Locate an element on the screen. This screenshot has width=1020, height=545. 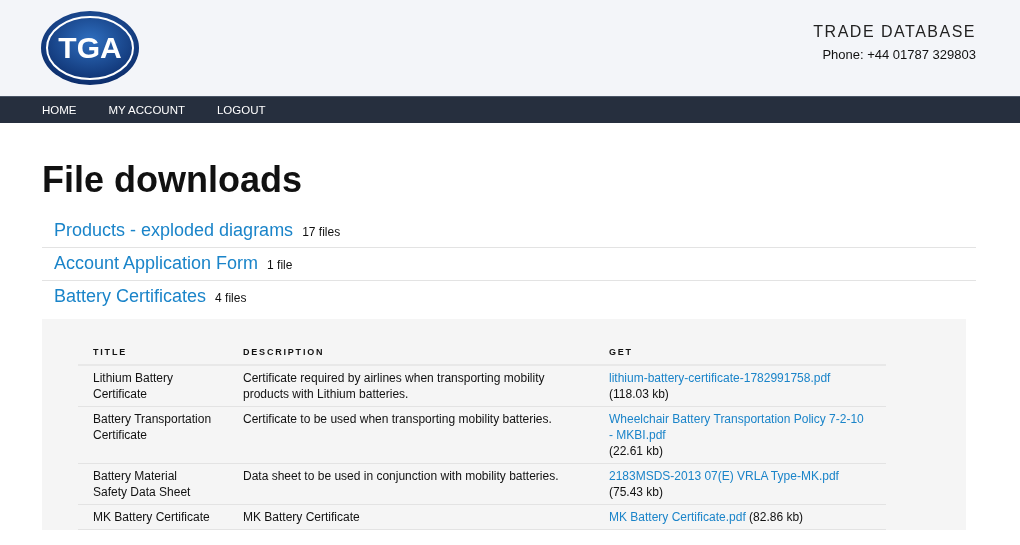
column-header: TITLE is located at coordinates (153, 353).